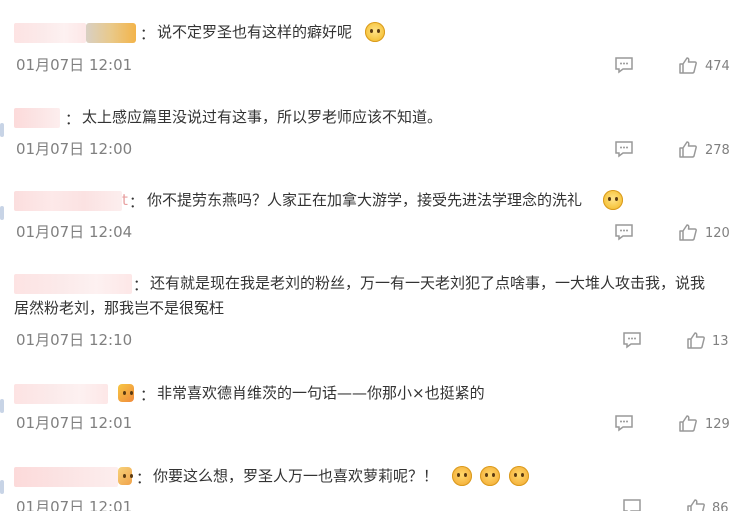  What do you see at coordinates (255, 32) in the screenshot?
I see `comment-text: 说不定罗圣也有这样的癖好呢` at bounding box center [255, 32].